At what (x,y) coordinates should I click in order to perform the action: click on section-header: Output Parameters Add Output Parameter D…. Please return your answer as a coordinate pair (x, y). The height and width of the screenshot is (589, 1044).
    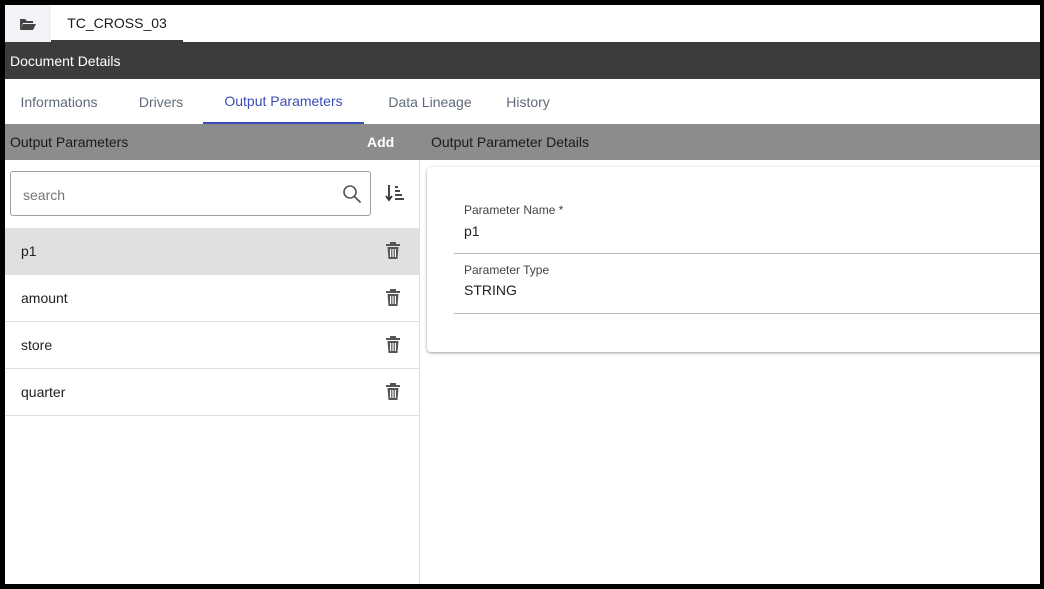
    Looking at the image, I should click on (522, 142).